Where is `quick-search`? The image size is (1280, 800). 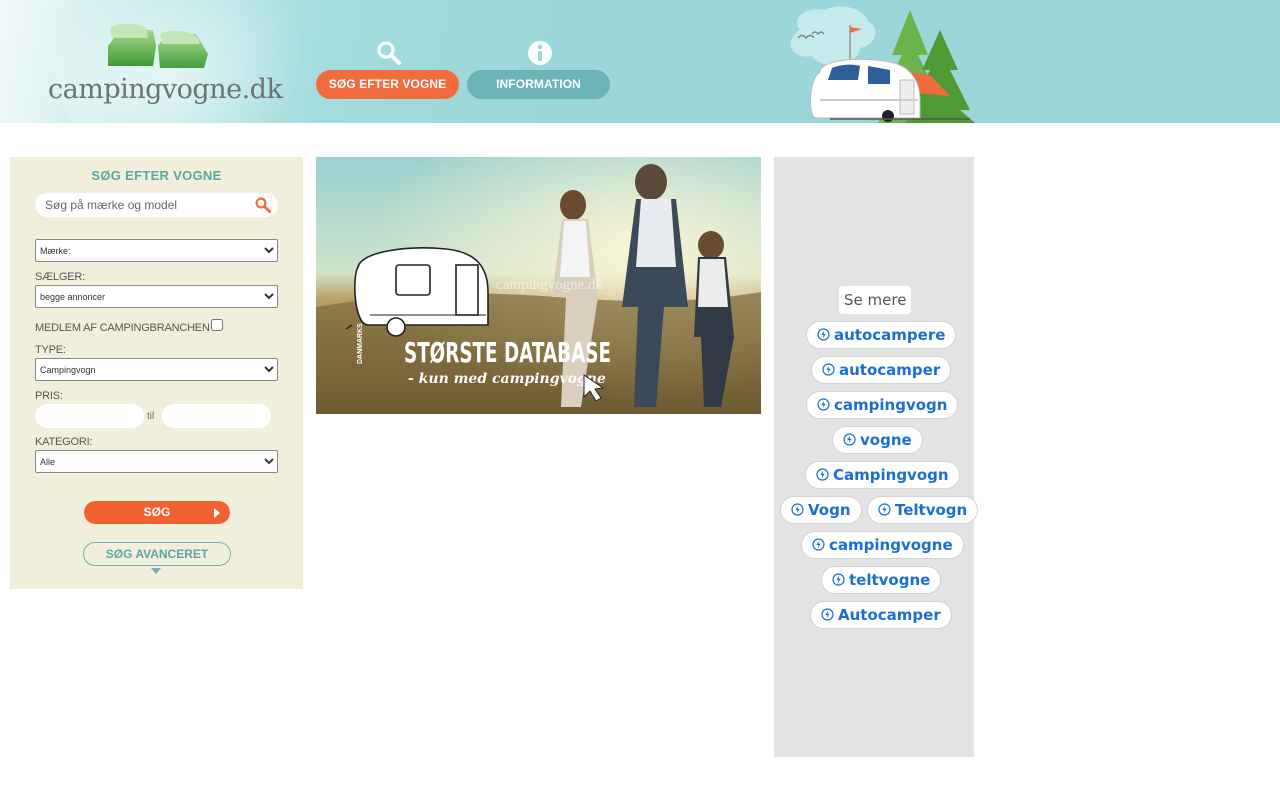
quick-search is located at coordinates (156, 205).